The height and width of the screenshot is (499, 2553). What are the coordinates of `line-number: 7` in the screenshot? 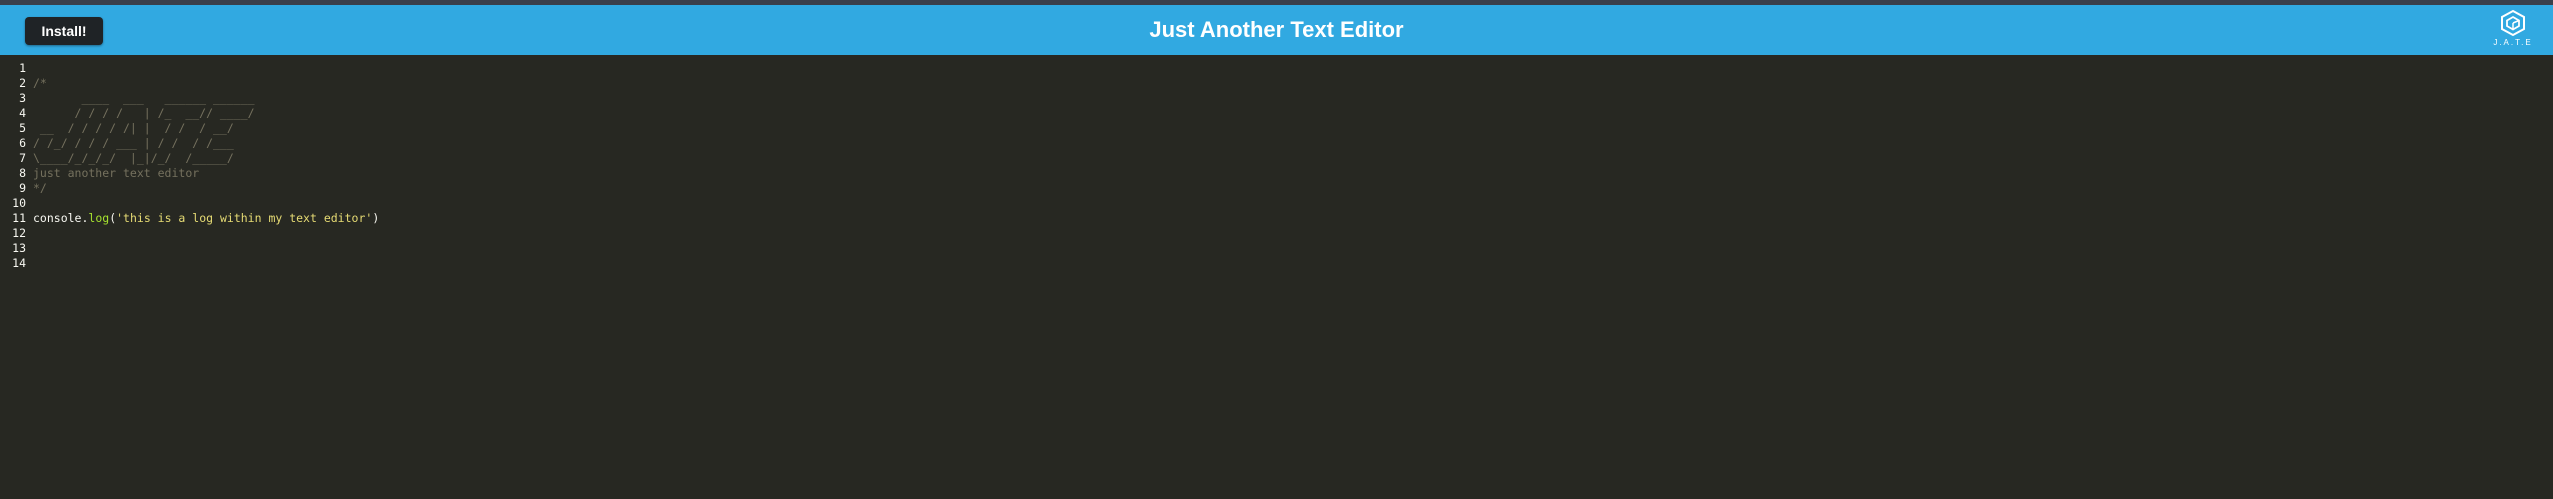 It's located at (22, 158).